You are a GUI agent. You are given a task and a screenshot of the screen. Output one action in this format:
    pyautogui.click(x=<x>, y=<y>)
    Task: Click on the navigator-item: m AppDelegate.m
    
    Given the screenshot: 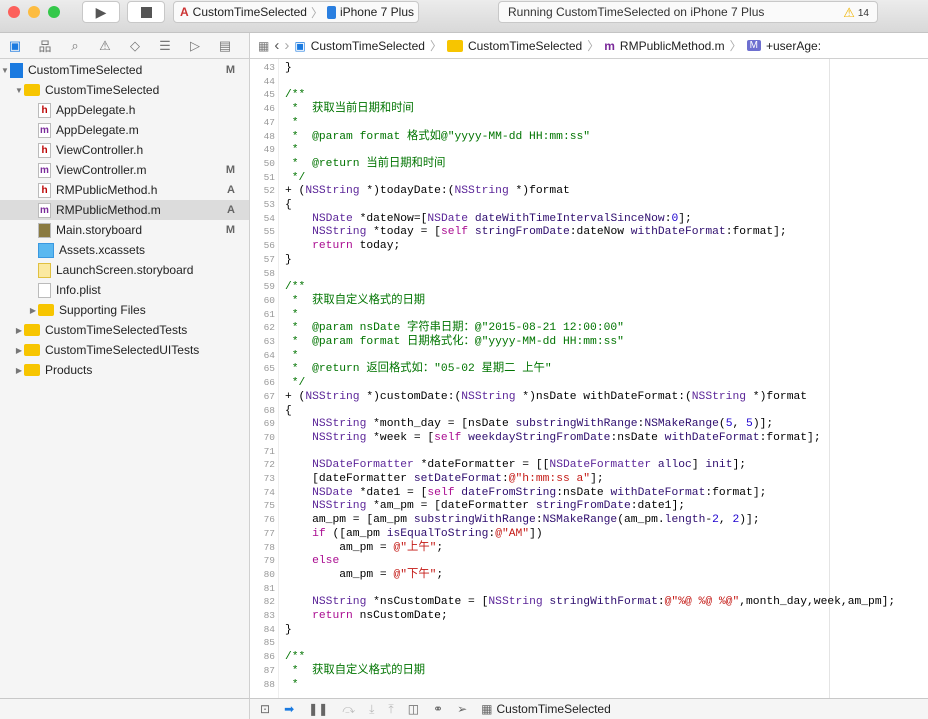 What is the action you would take?
    pyautogui.click(x=124, y=130)
    